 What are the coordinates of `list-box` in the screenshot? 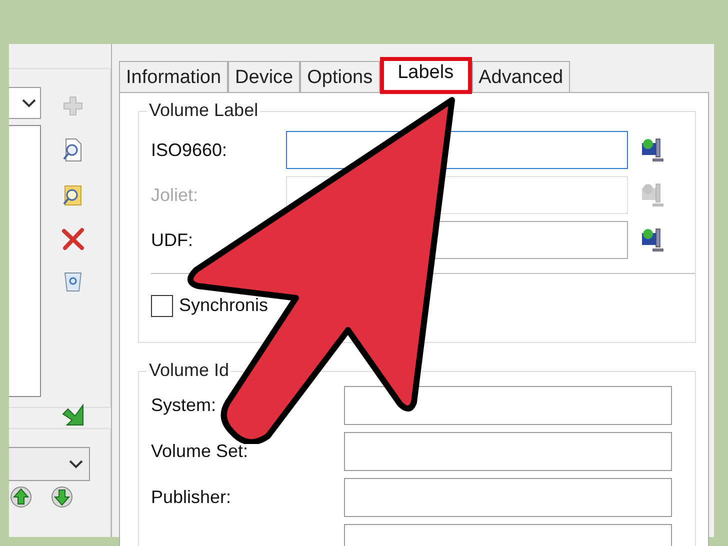 It's located at (25, 261).